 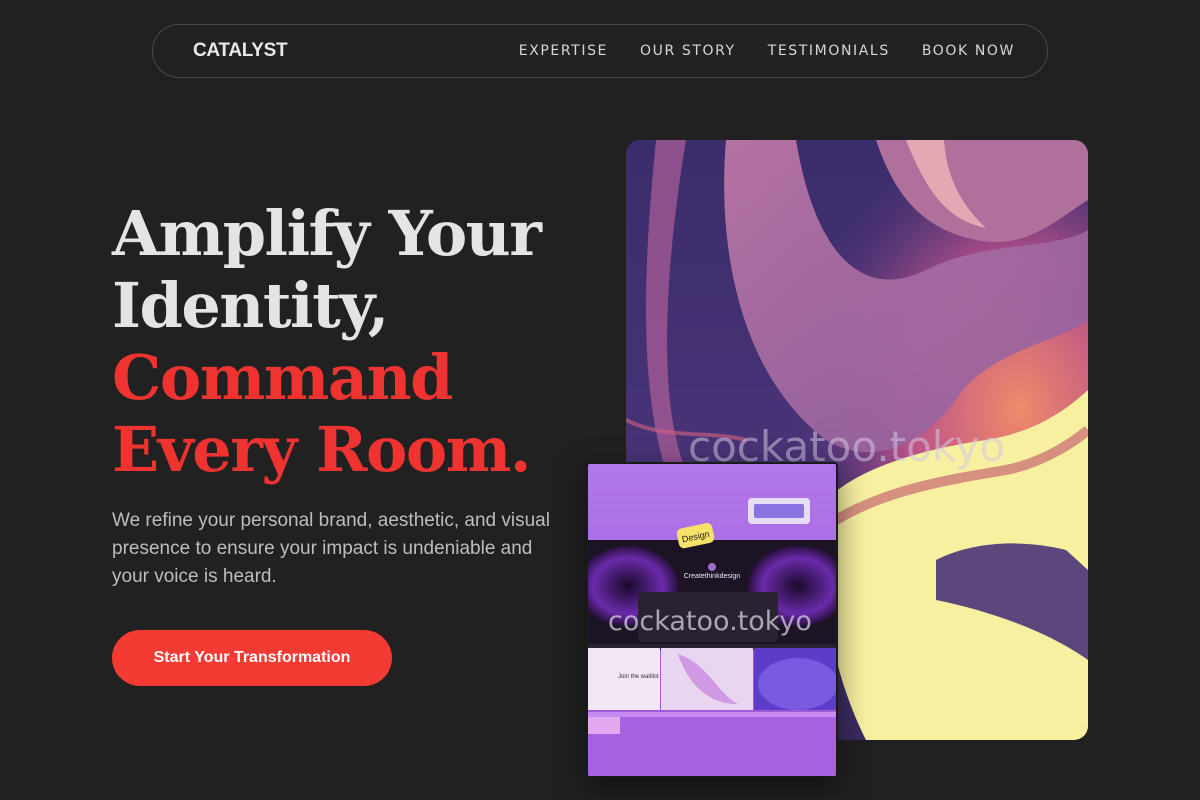 I want to click on start-transformation-button: Start Your Transformation, so click(x=252, y=658).